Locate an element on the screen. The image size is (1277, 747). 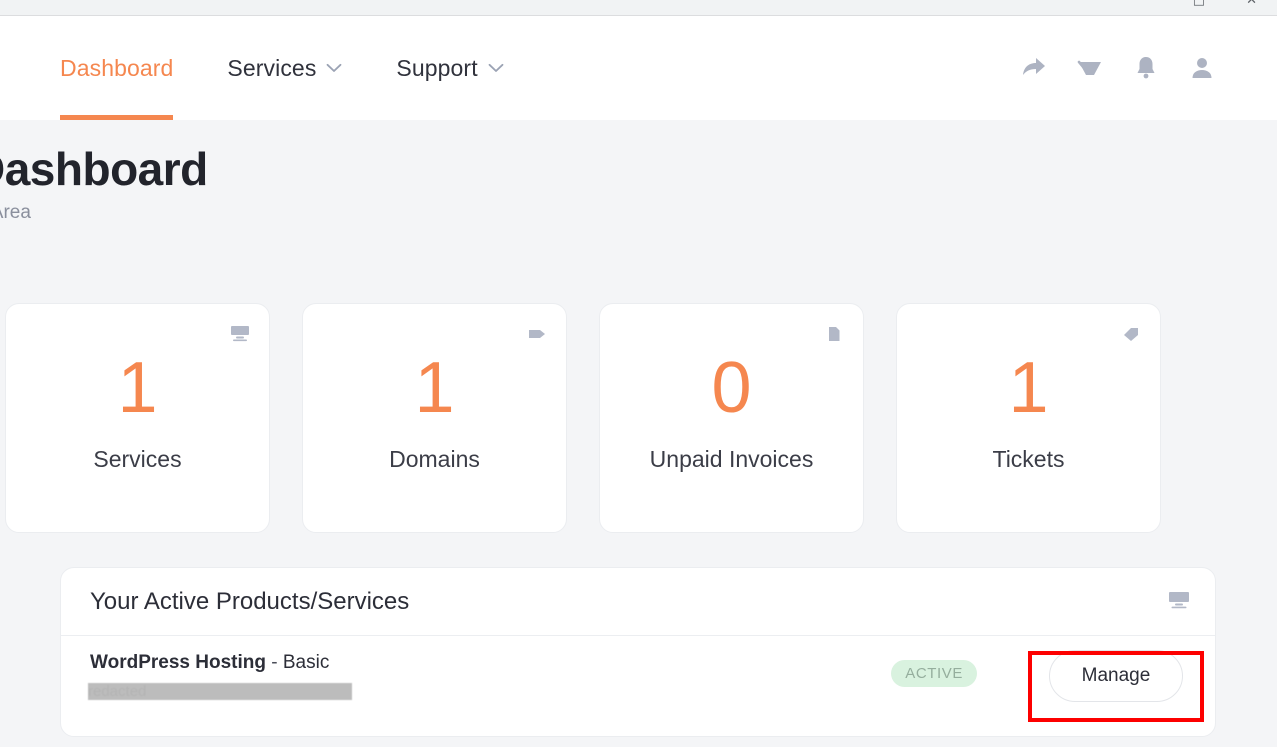
stat-value-domains: 1 is located at coordinates (434, 388).